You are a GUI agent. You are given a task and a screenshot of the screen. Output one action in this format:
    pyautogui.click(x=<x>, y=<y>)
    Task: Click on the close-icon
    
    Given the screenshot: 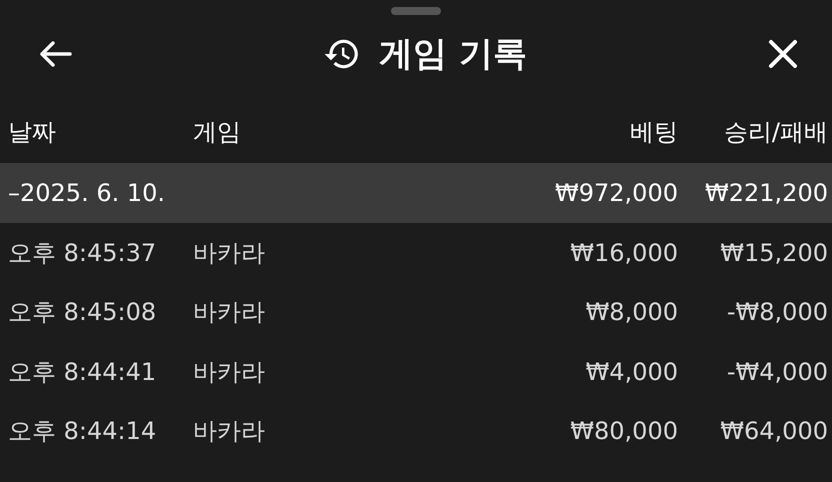 What is the action you would take?
    pyautogui.click(x=783, y=54)
    